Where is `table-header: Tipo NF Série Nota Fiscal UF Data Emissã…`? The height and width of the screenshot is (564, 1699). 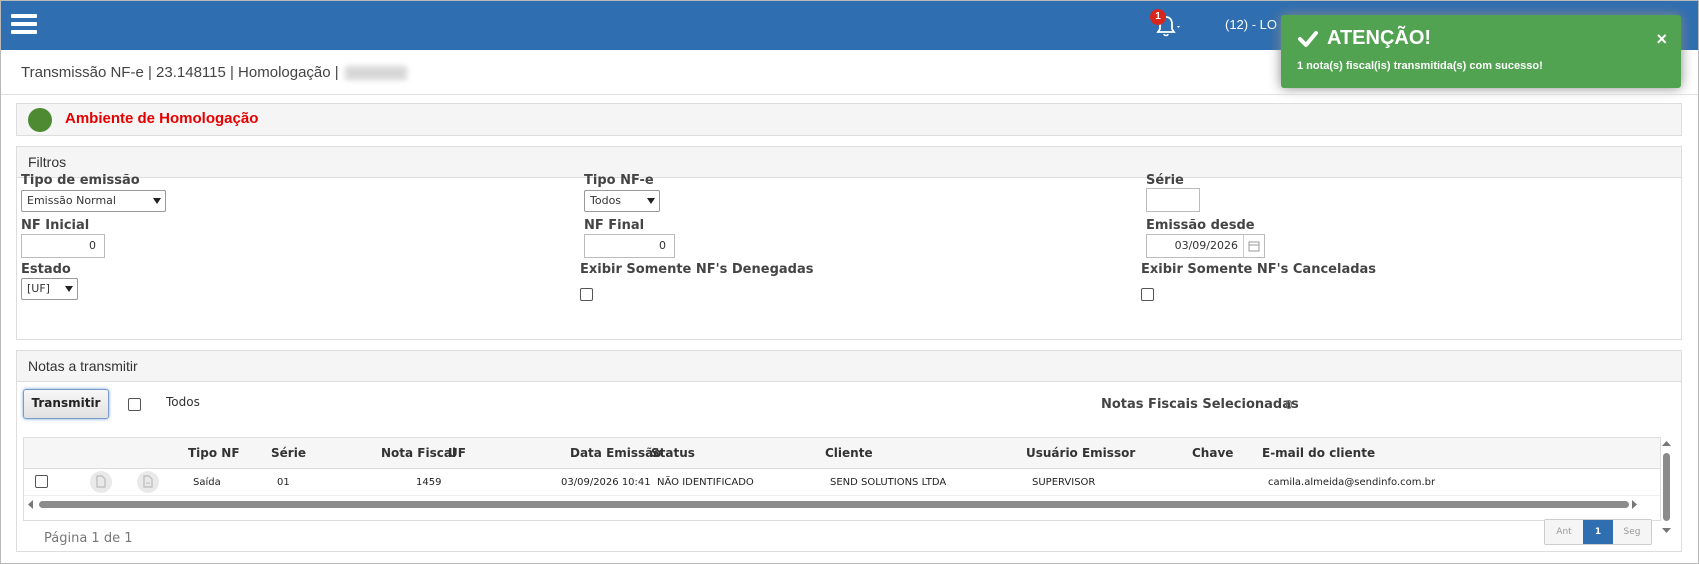 table-header: Tipo NF Série Nota Fiscal UF Data Emissã… is located at coordinates (842, 453).